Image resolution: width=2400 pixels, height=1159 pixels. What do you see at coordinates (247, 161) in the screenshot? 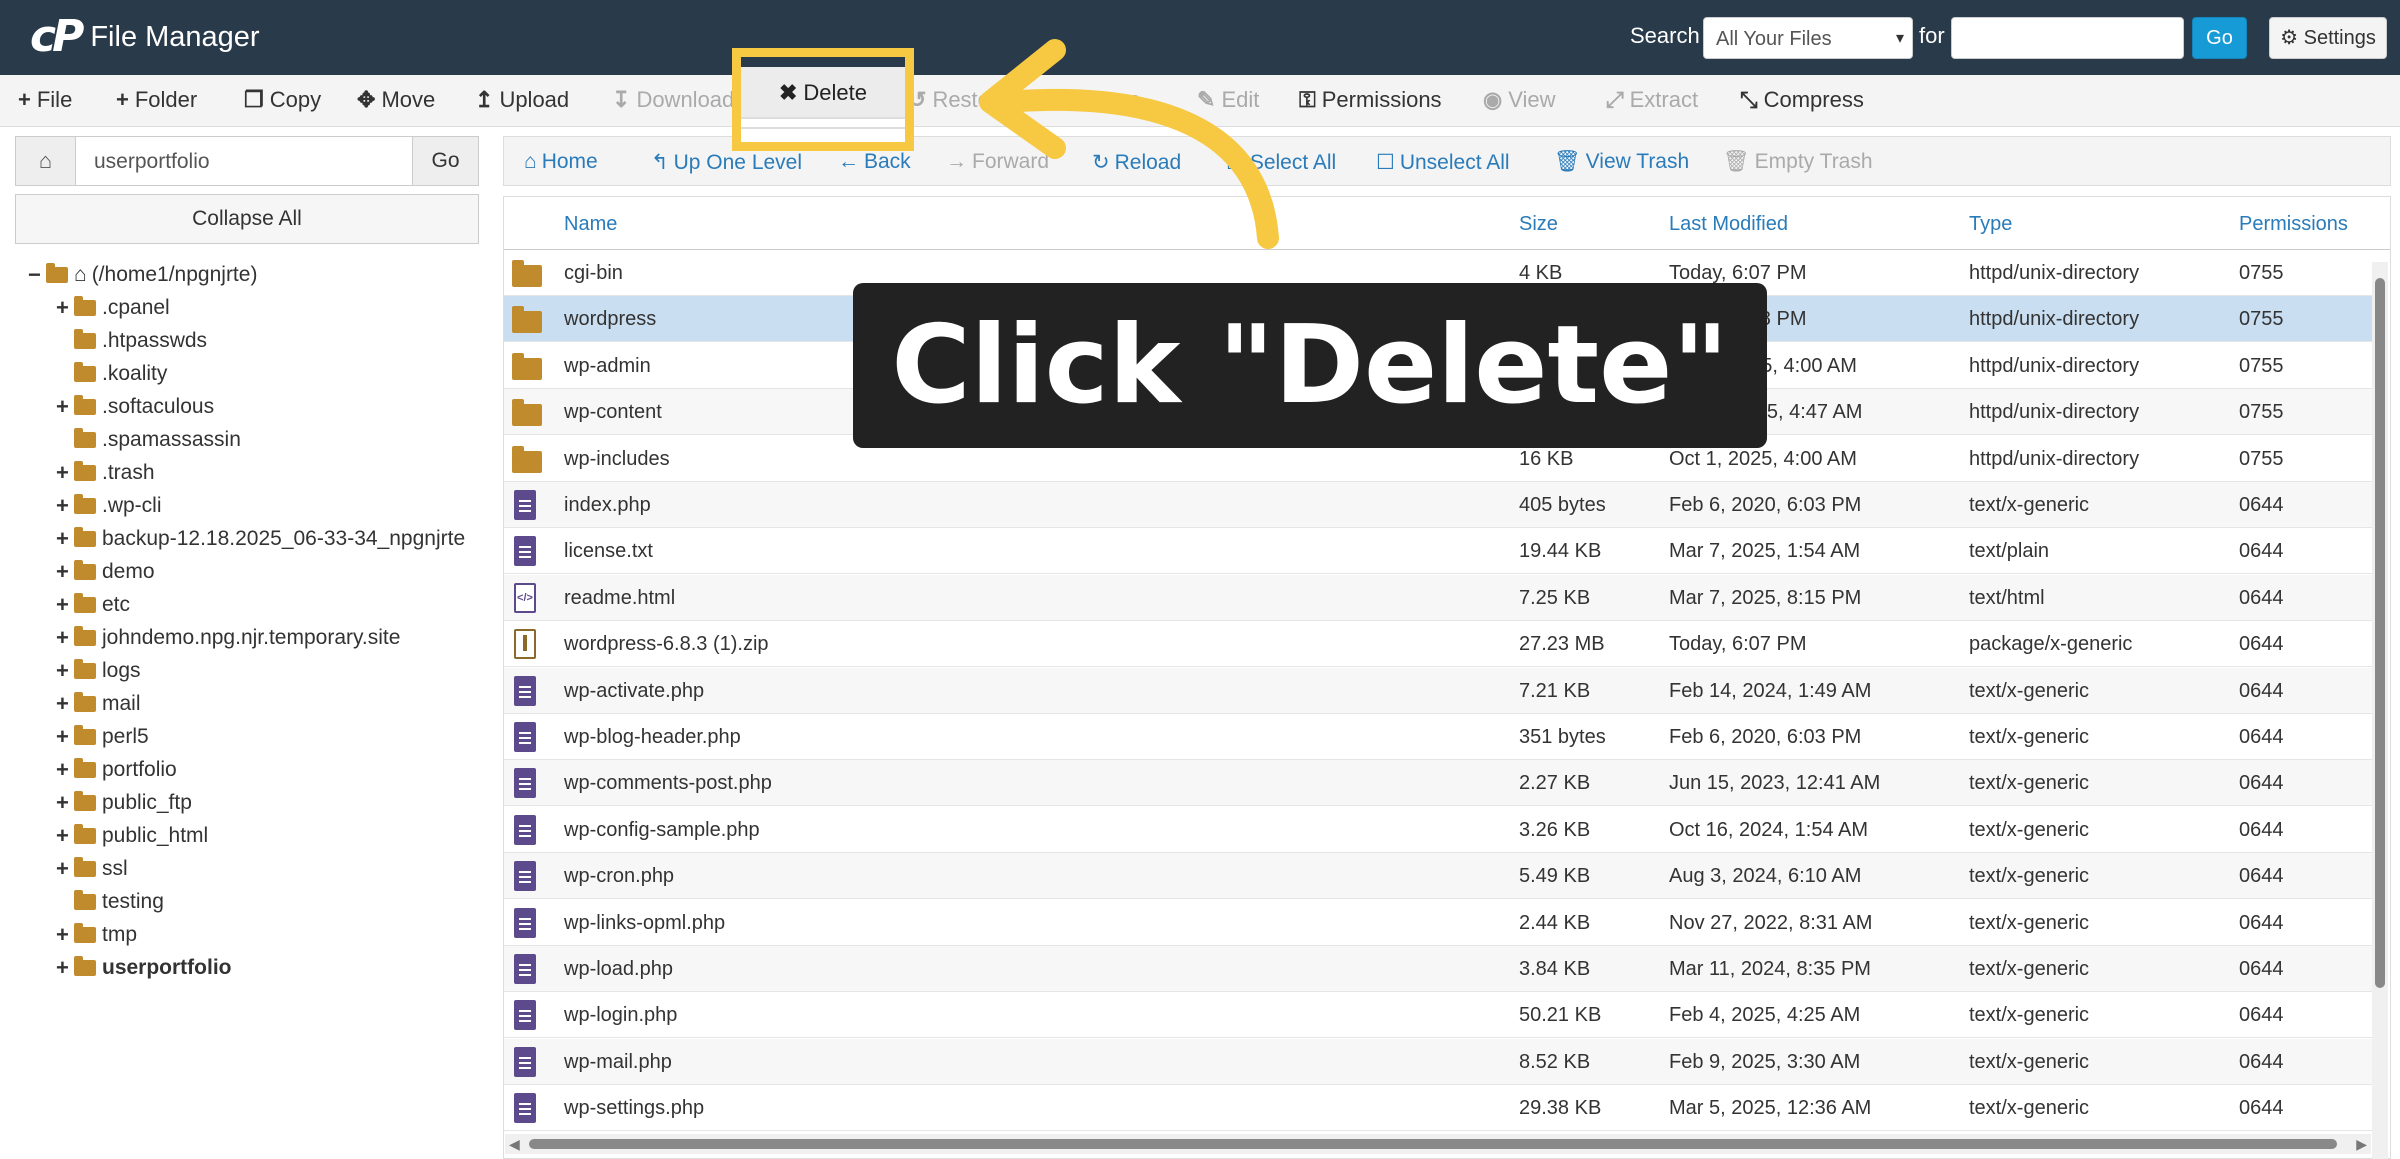
I see `path-bar: ⌂ userportfolio Go` at bounding box center [247, 161].